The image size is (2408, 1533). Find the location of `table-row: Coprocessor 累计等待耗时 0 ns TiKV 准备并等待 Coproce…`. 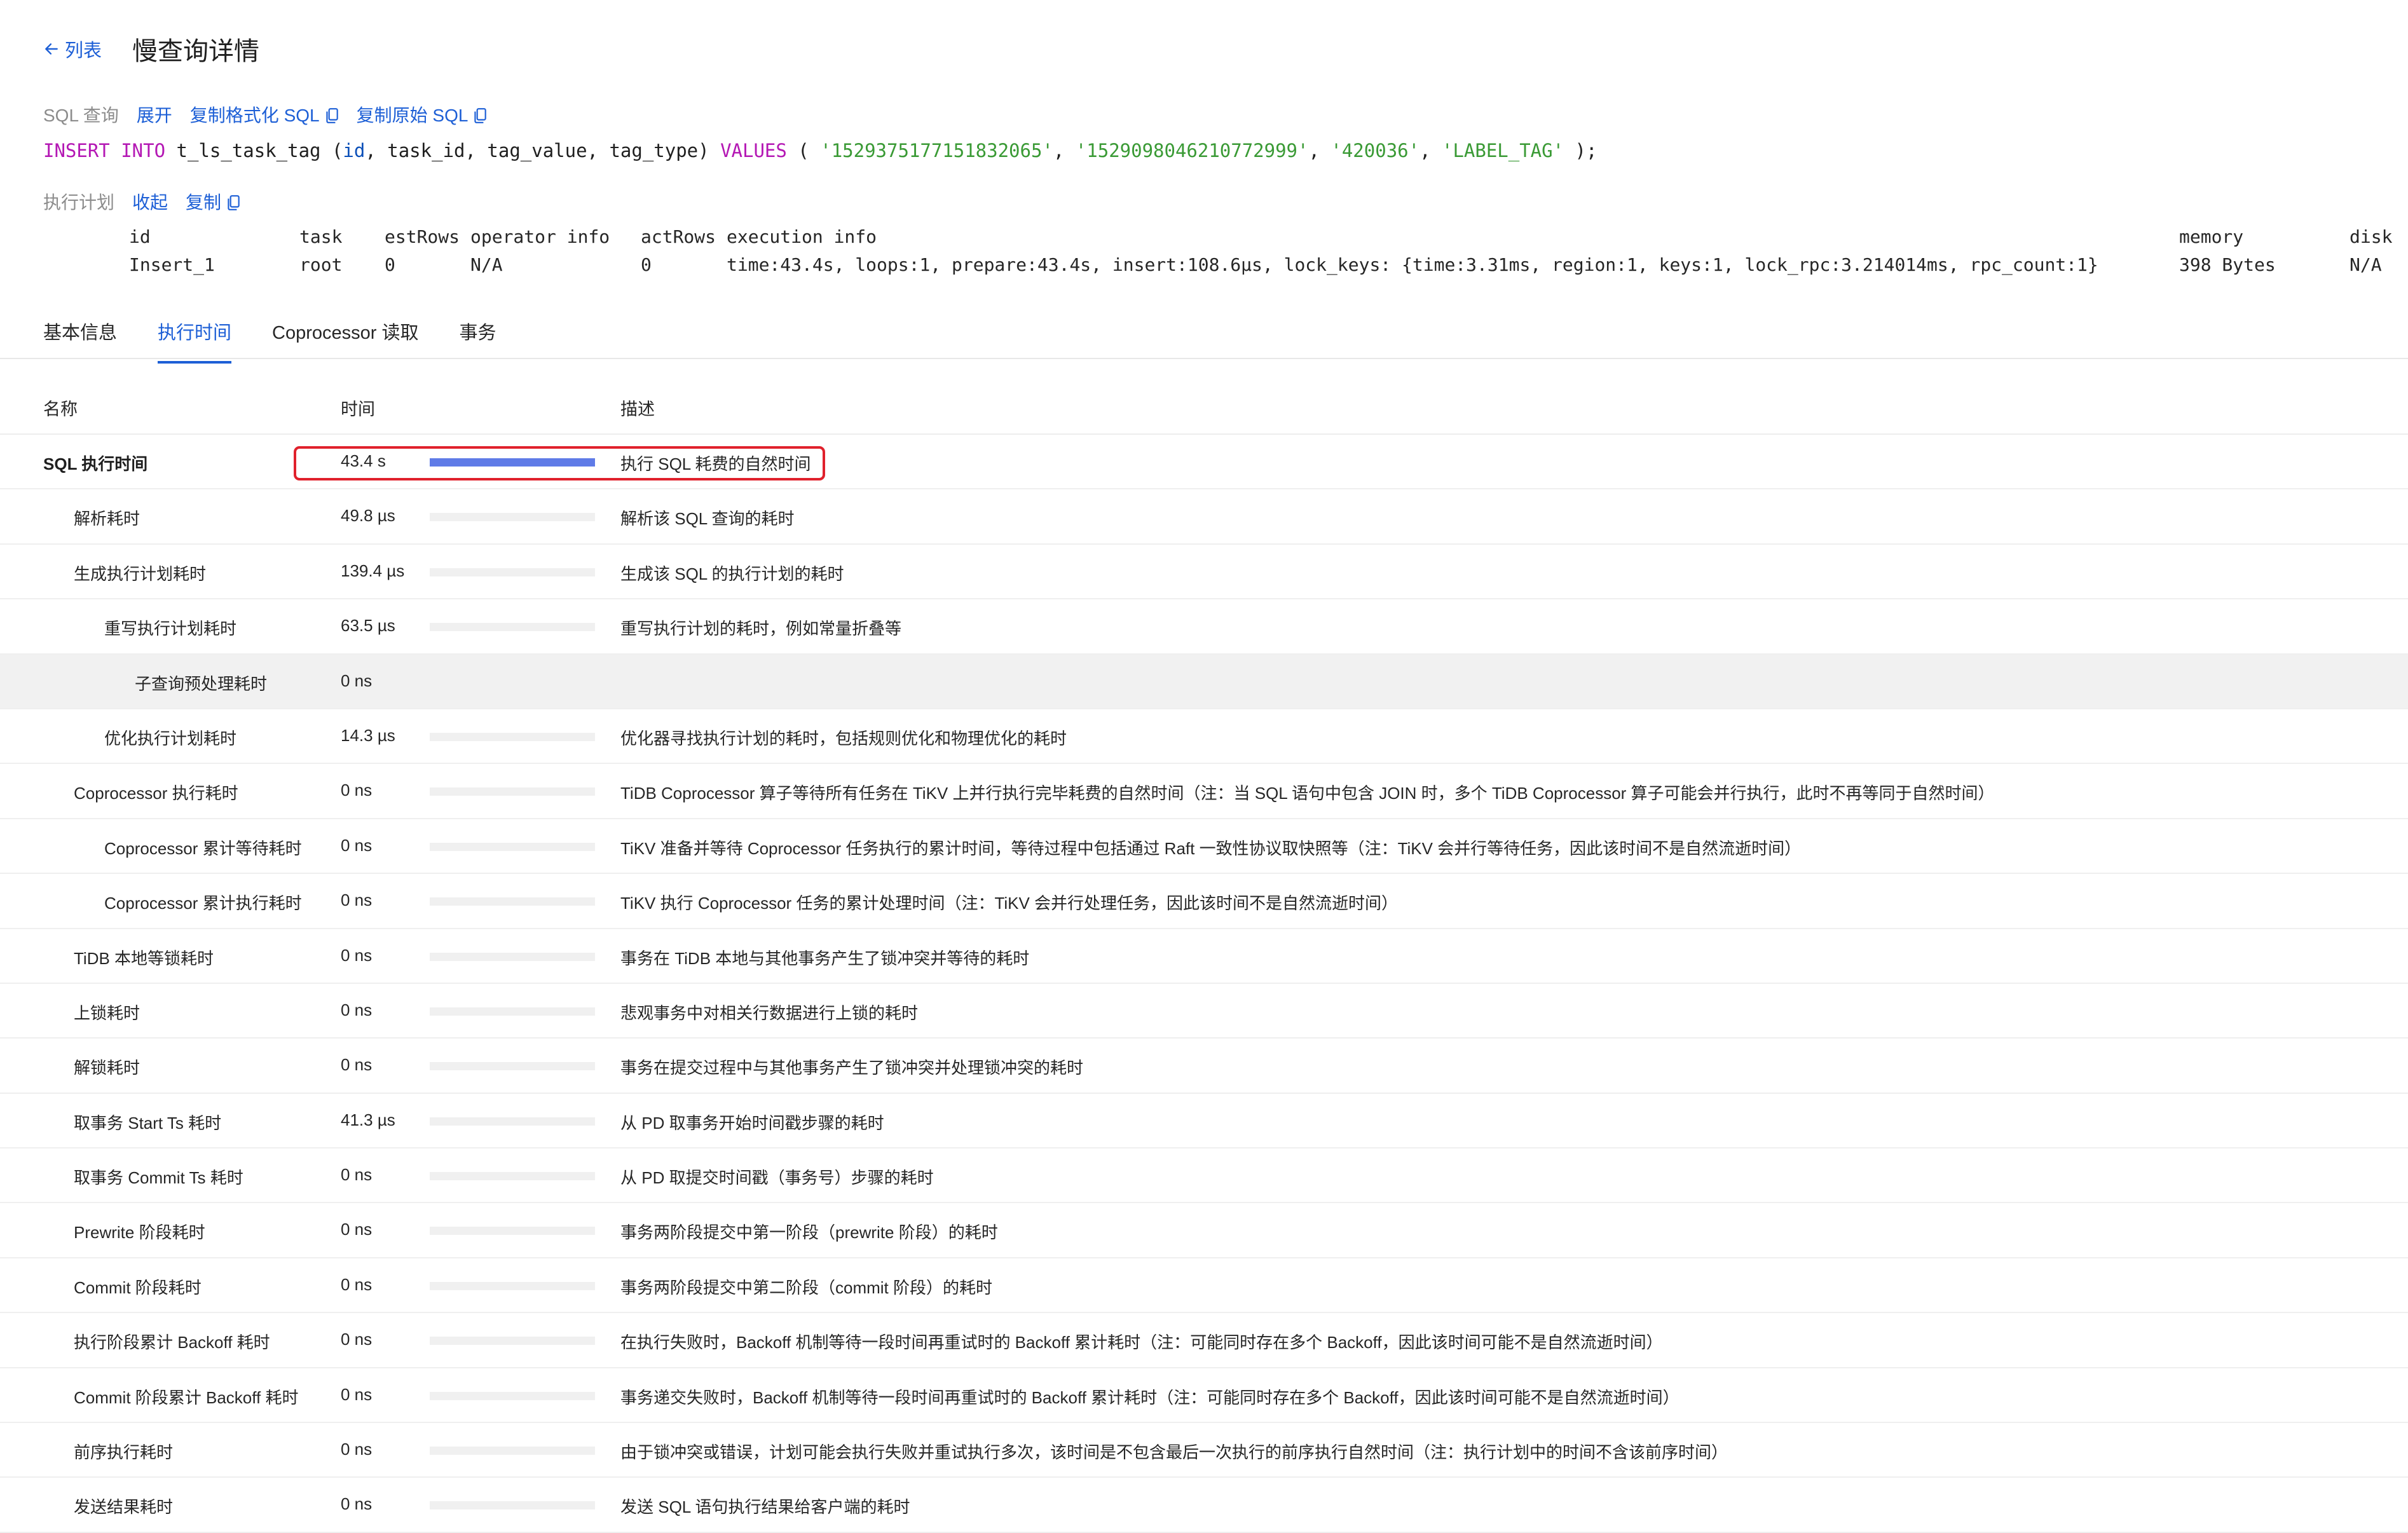

table-row: Coprocessor 累计等待耗时 0 ns TiKV 准备并等待 Coproce… is located at coordinates (1204, 847).